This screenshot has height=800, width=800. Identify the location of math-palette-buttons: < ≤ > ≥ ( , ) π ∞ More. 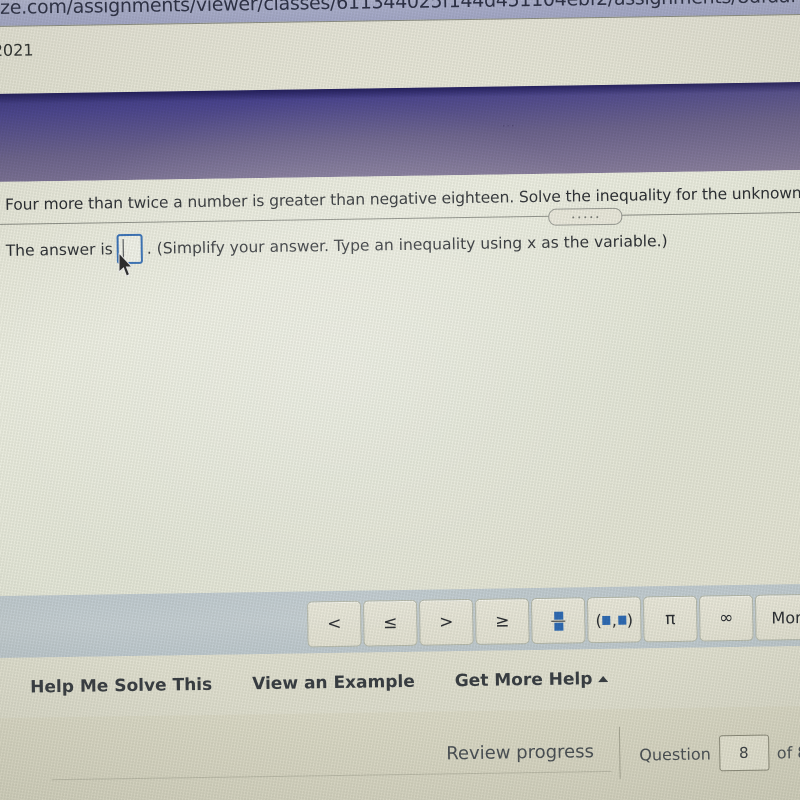
(553, 620).